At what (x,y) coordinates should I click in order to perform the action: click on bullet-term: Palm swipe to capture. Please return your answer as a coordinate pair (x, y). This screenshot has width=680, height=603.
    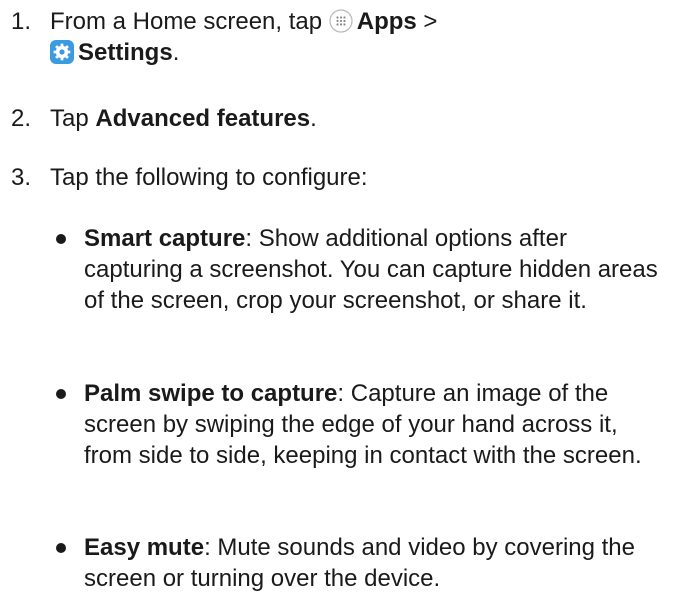
    Looking at the image, I should click on (211, 393).